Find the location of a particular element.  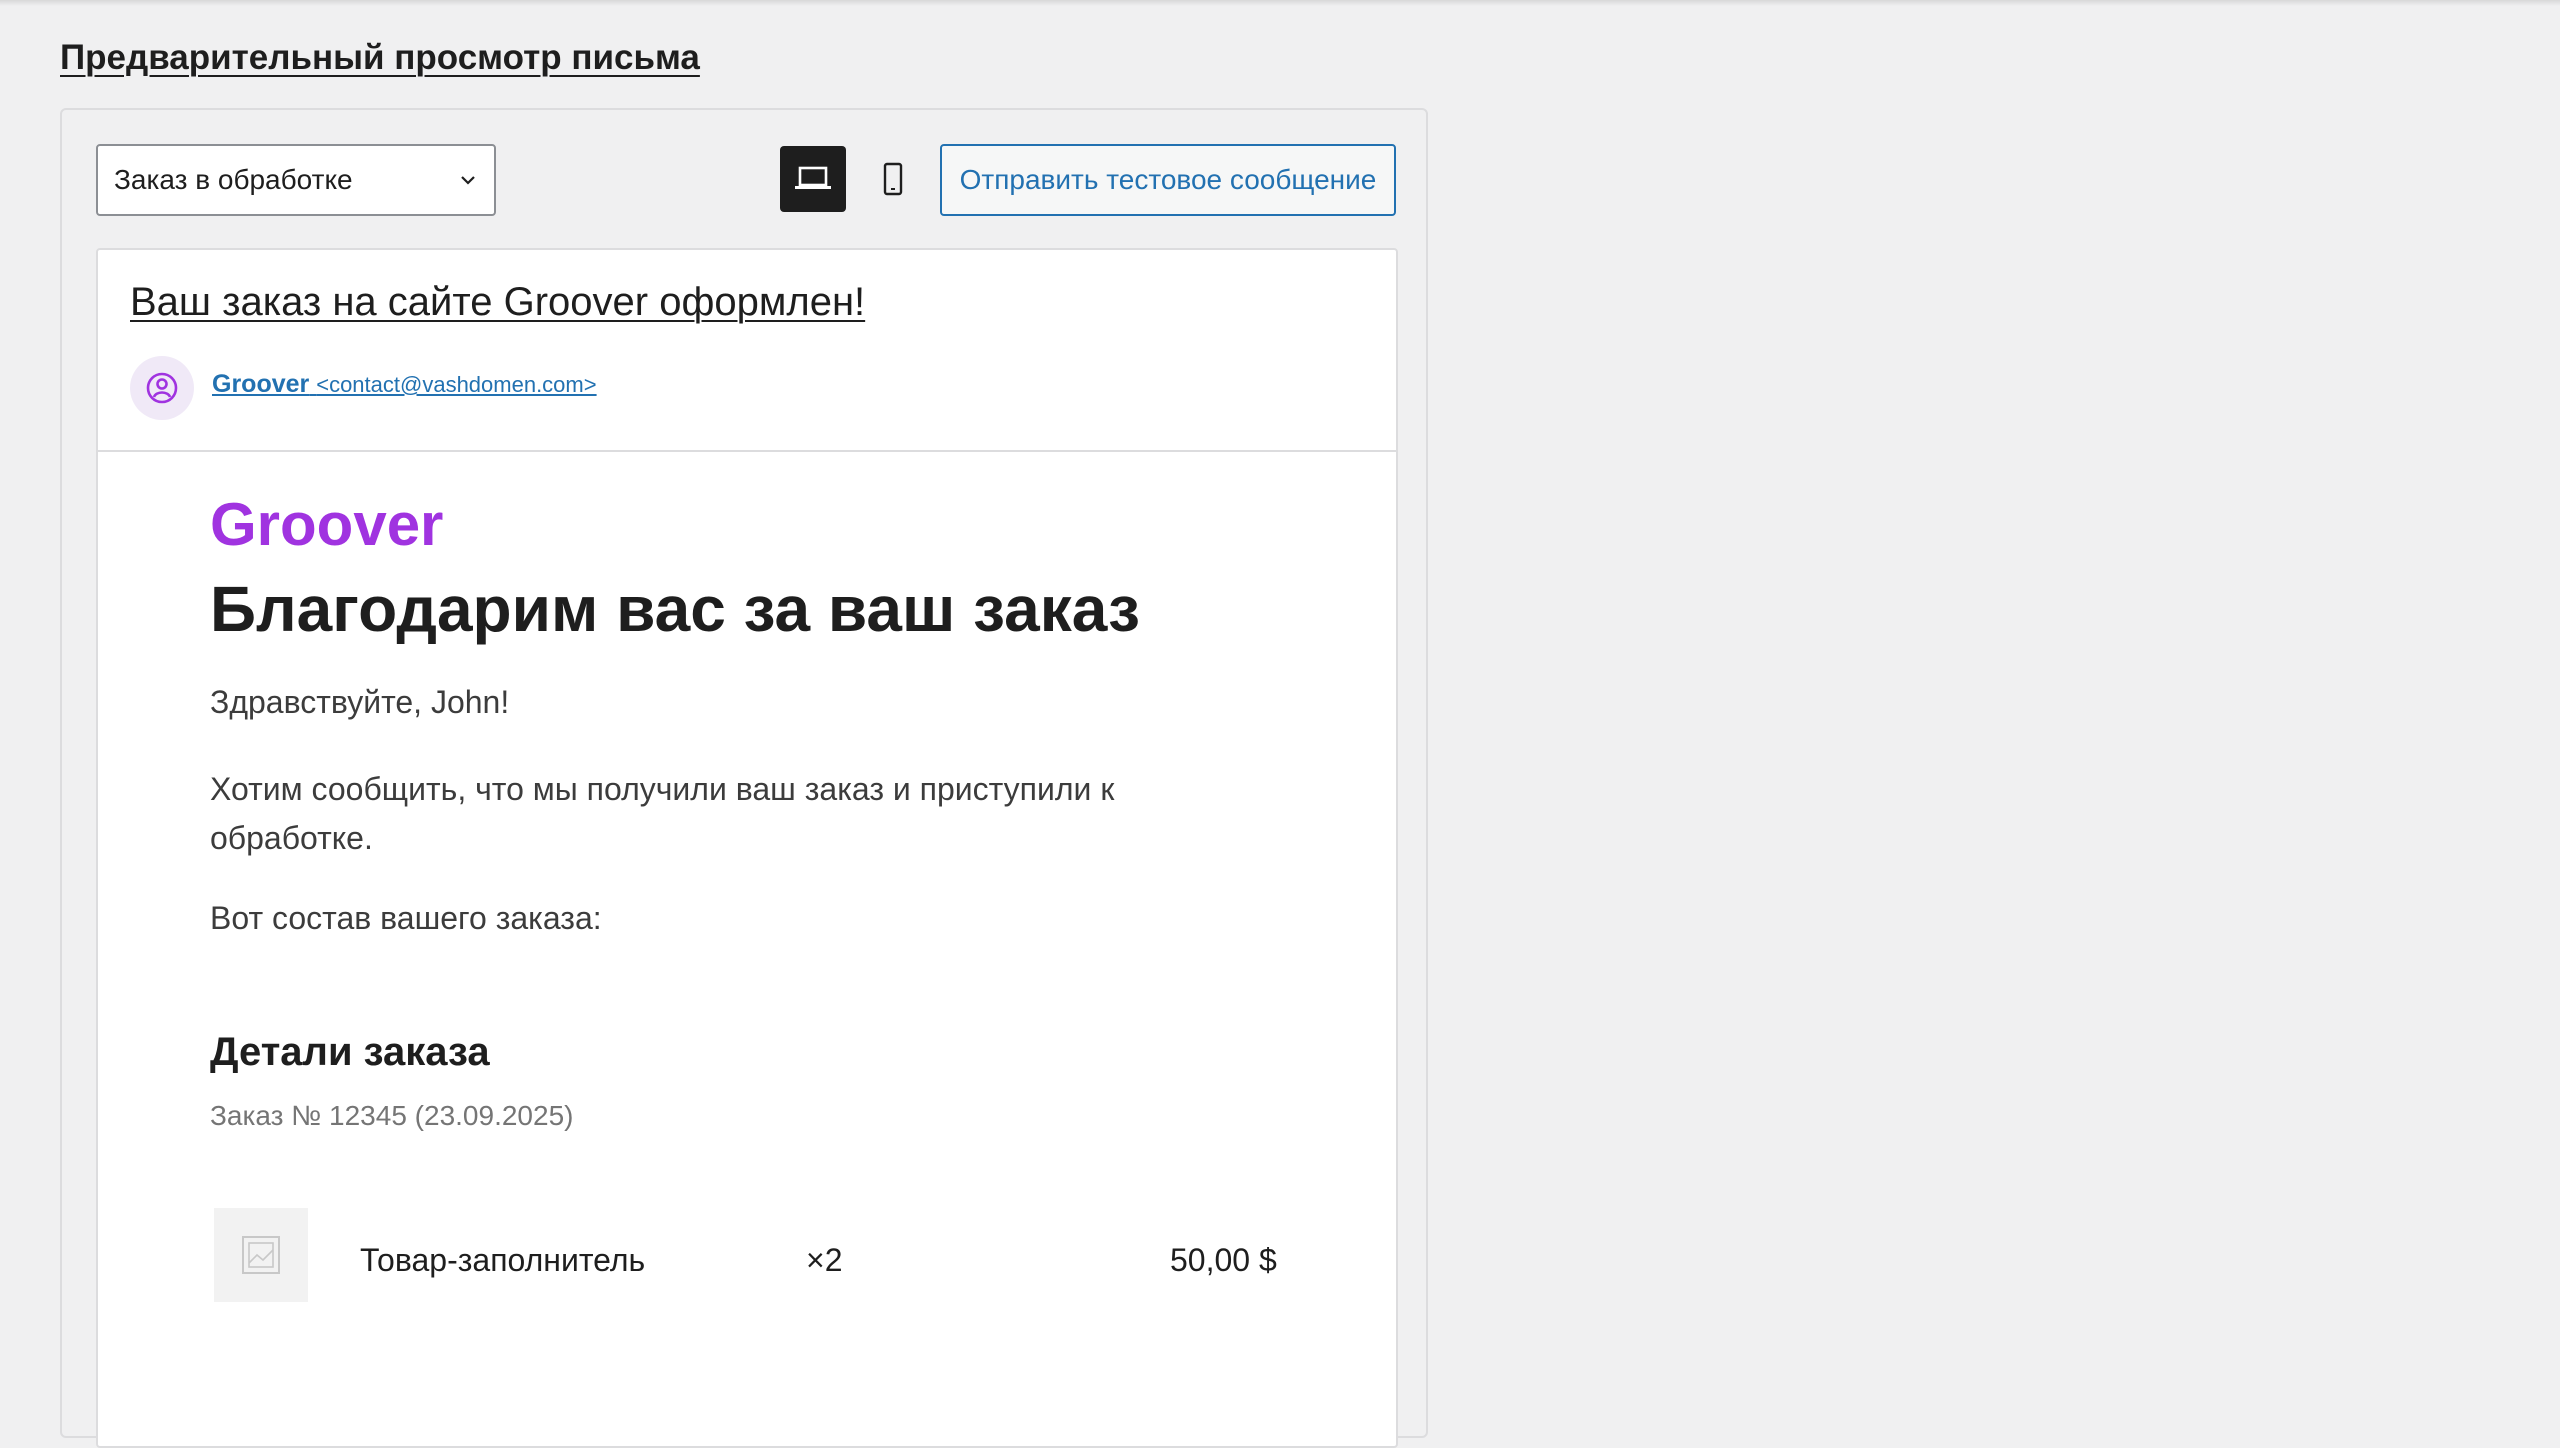

user-circle-icon is located at coordinates (162, 388).